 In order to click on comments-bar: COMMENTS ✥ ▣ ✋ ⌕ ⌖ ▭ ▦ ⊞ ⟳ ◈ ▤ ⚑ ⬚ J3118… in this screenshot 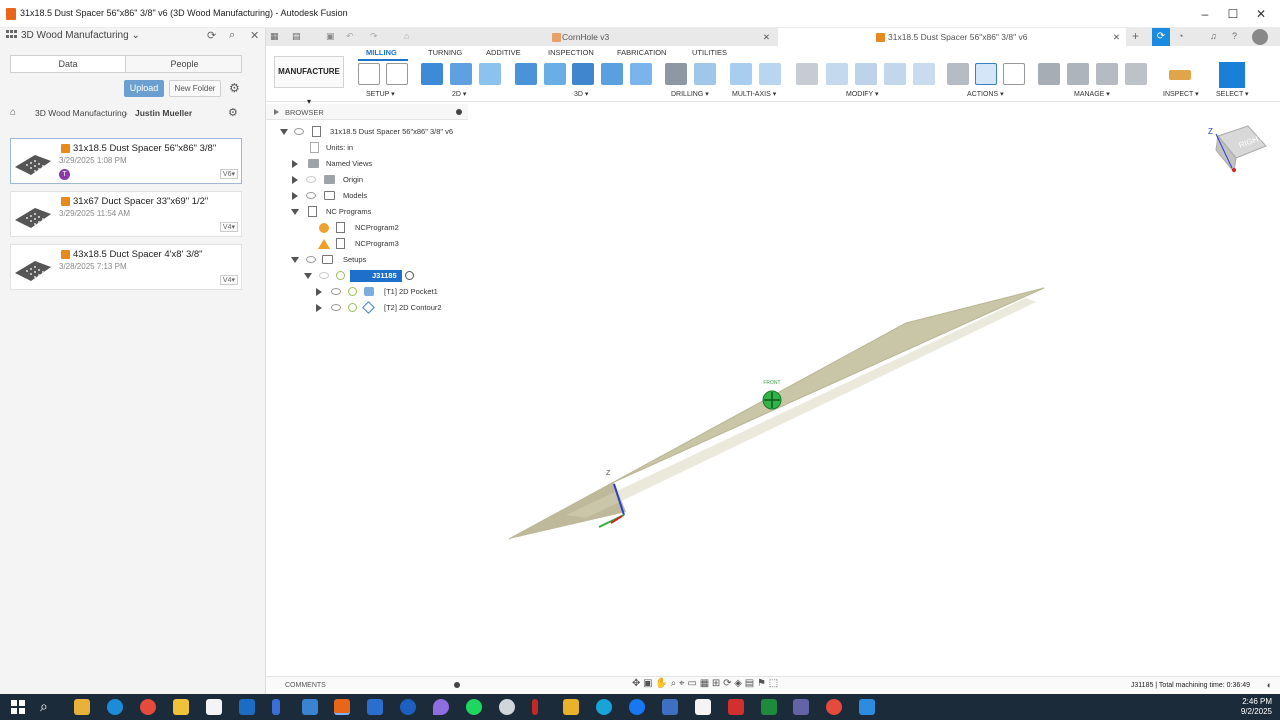, I will do `click(773, 685)`.